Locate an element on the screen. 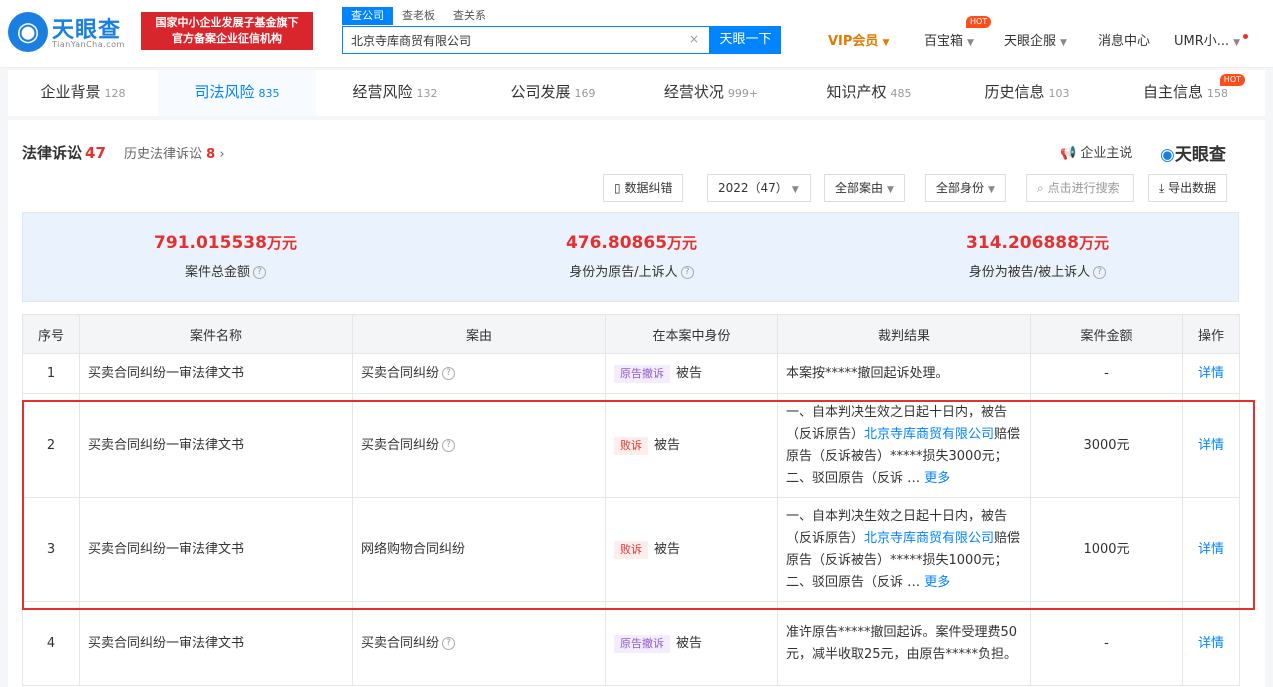  search-icon: ⌕ is located at coordinates (1040, 188).